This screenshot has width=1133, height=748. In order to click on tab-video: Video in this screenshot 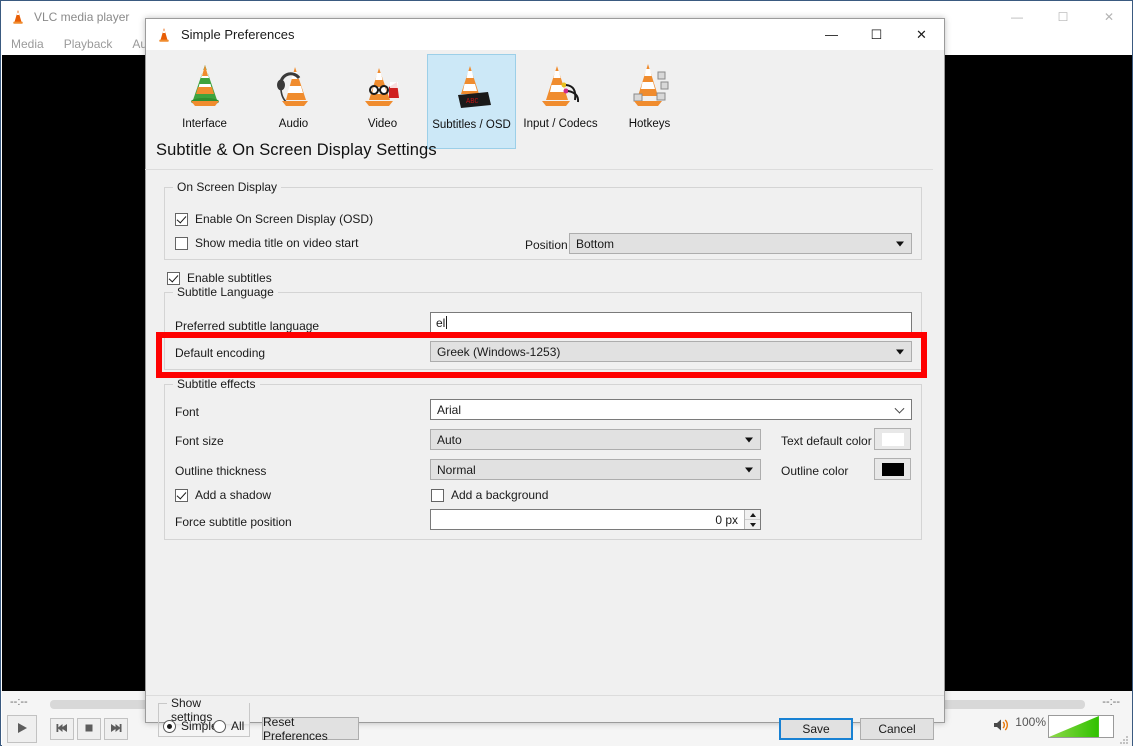, I will do `click(382, 101)`.